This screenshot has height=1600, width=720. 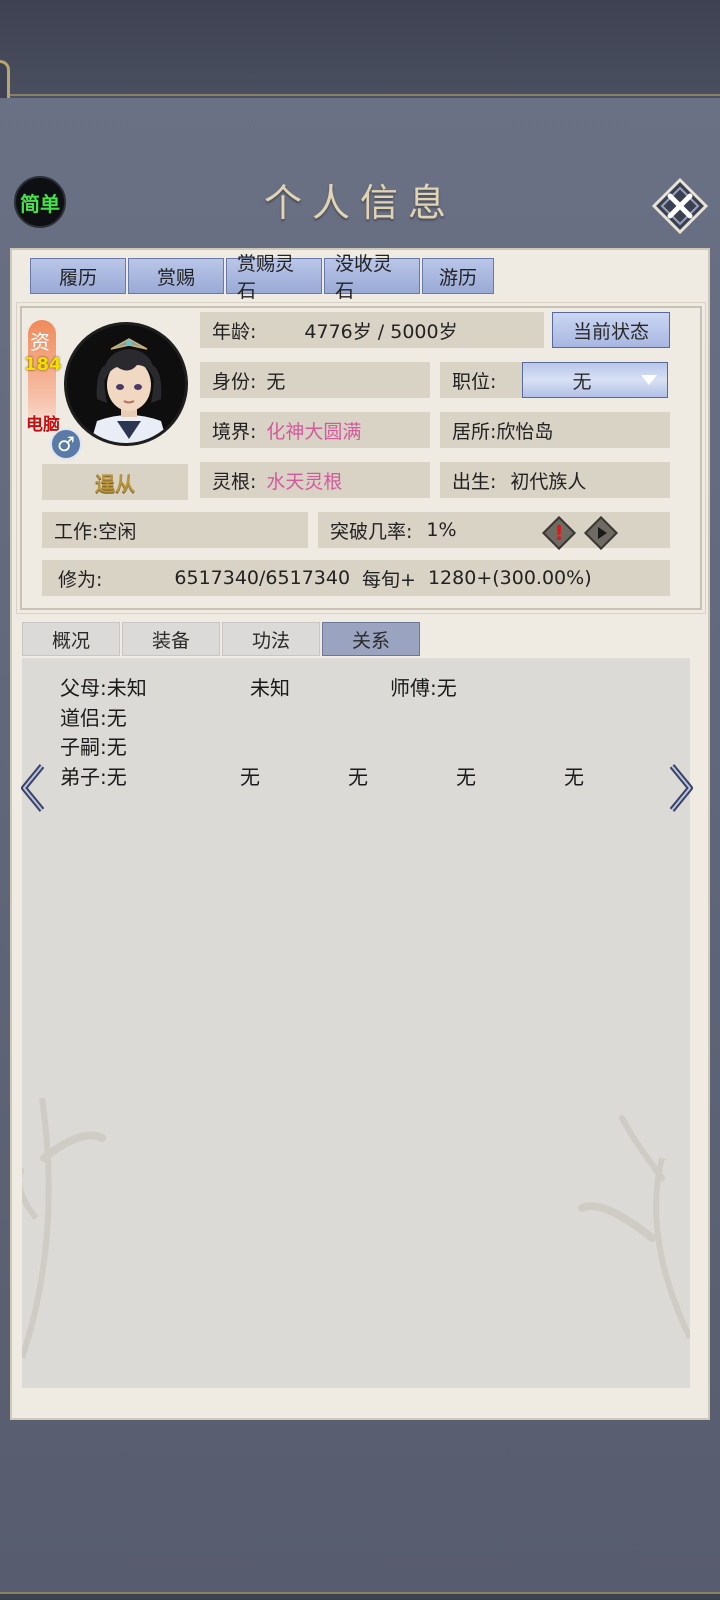 What do you see at coordinates (71, 639) in the screenshot?
I see `tab-overview: 概况` at bounding box center [71, 639].